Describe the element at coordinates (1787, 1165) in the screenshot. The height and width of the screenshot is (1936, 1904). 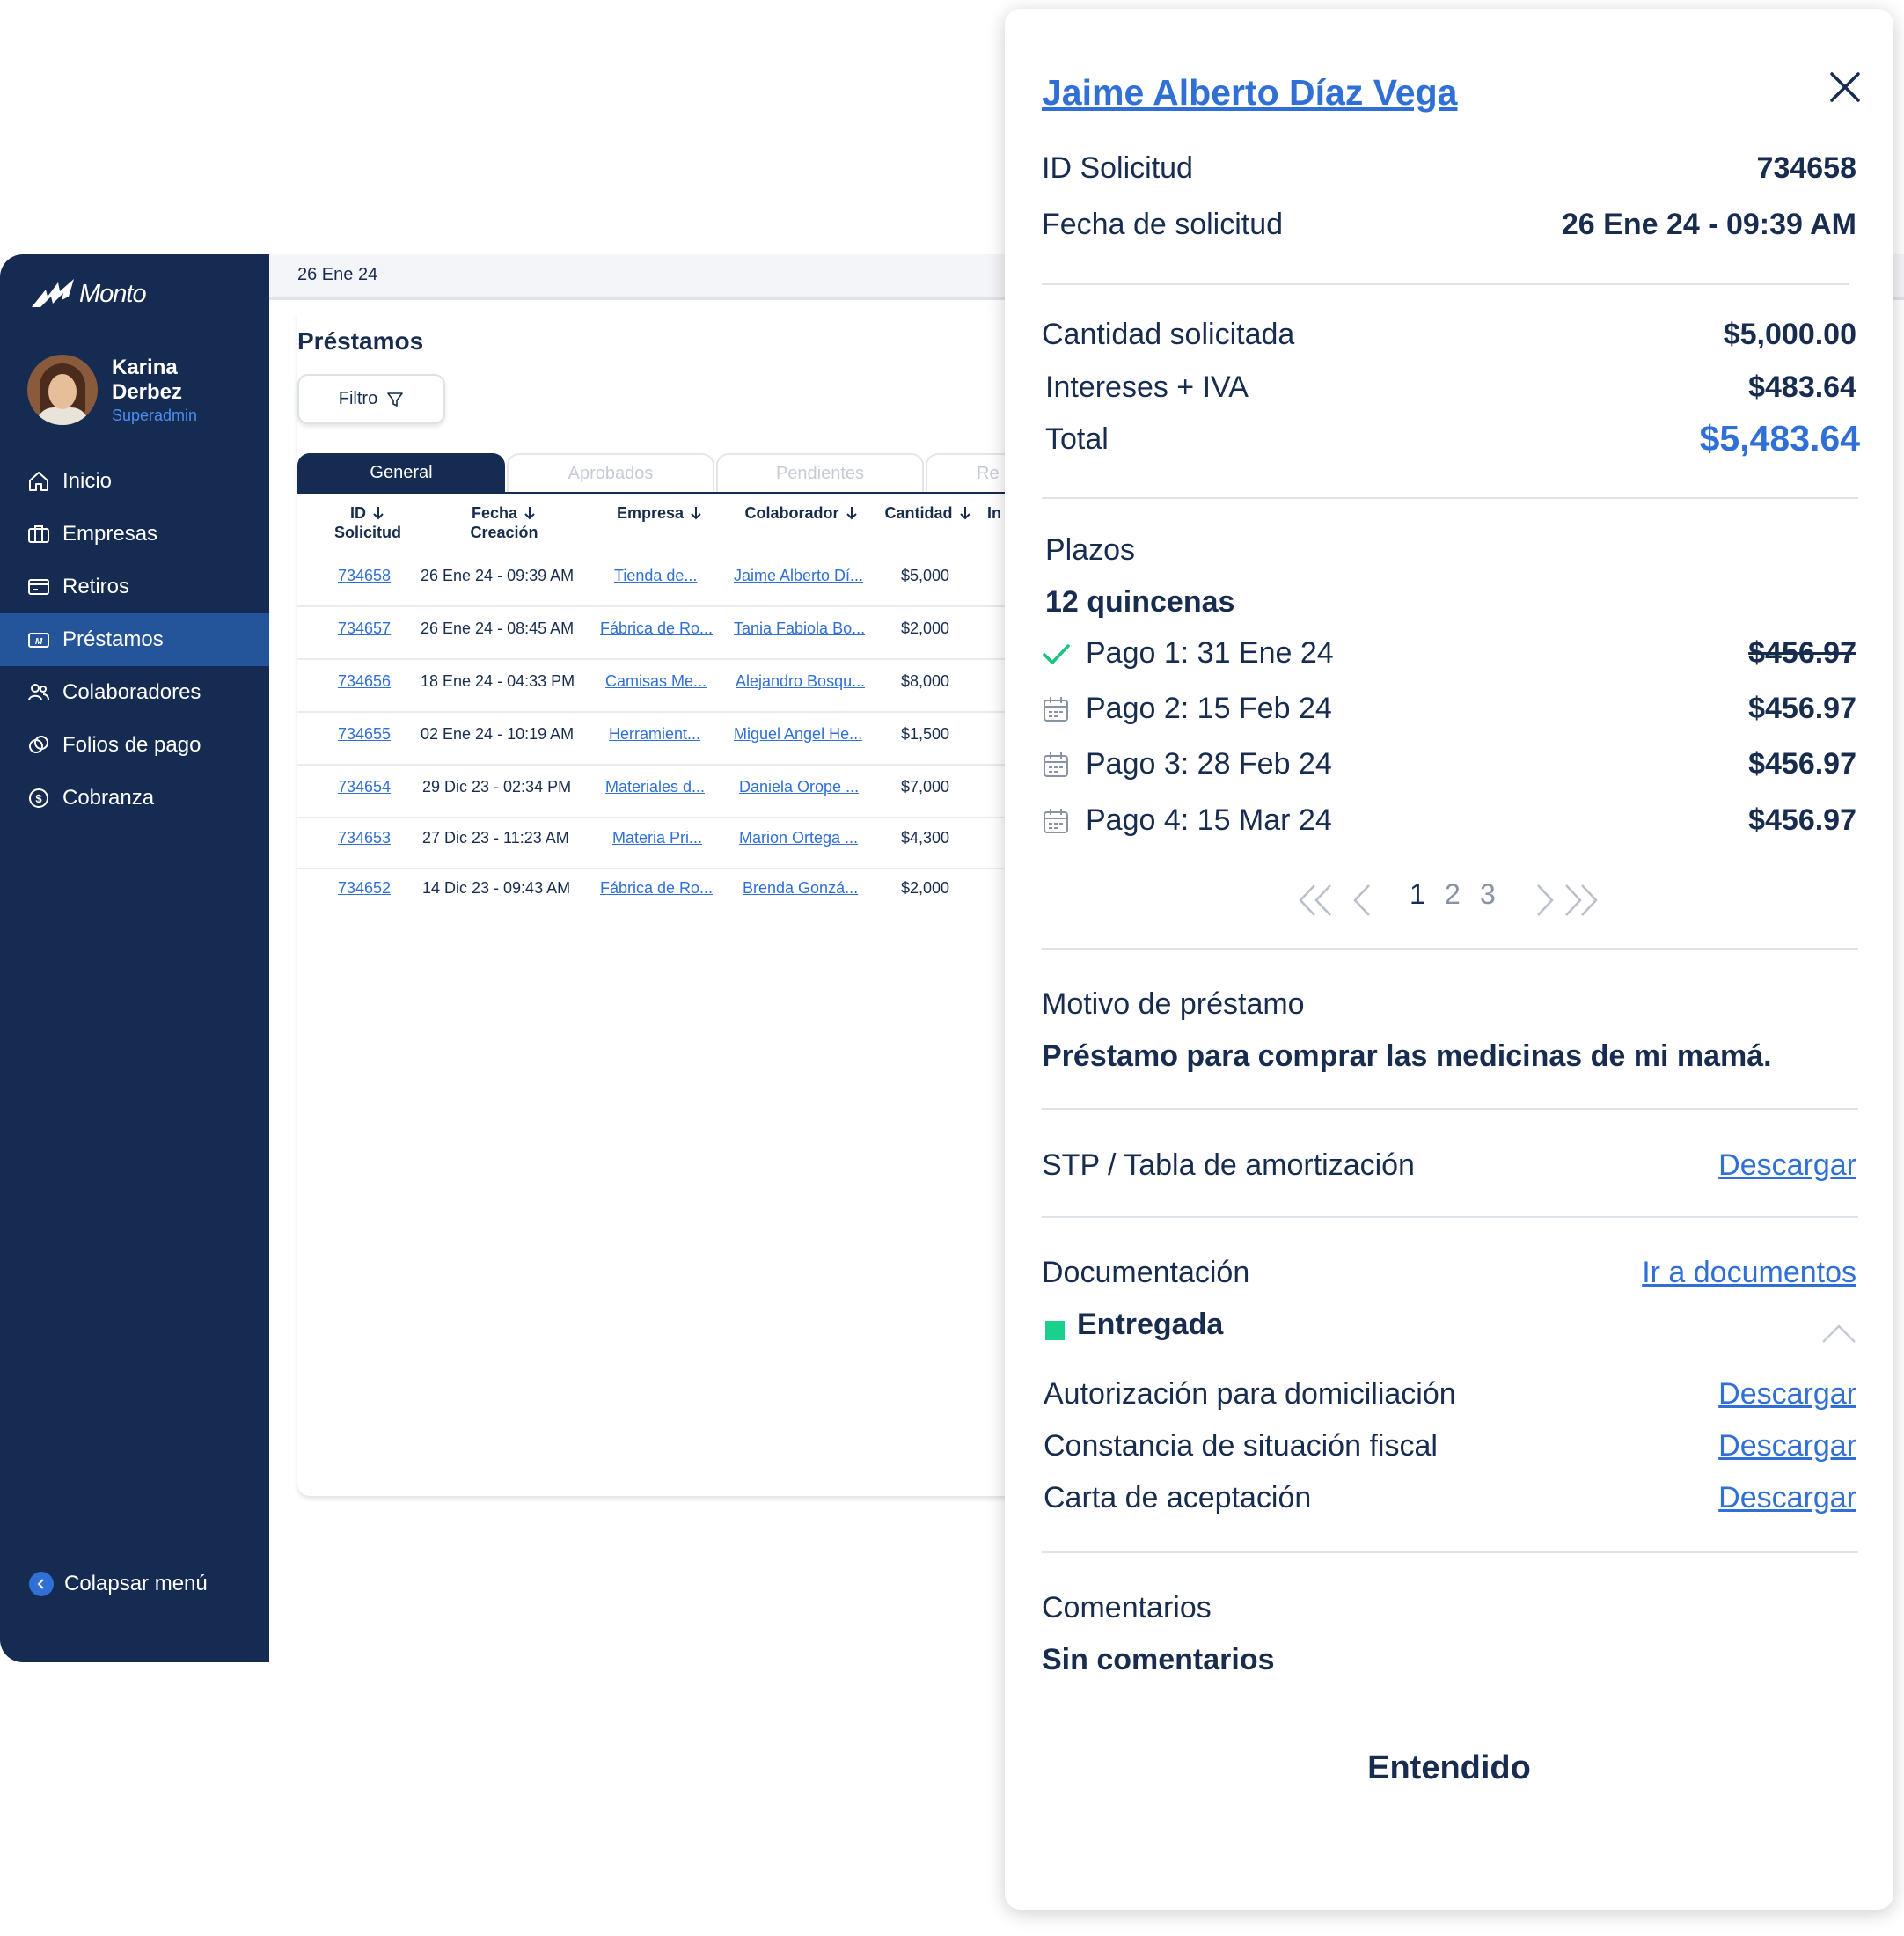
I see `stp-download-link: Descargar` at that location.